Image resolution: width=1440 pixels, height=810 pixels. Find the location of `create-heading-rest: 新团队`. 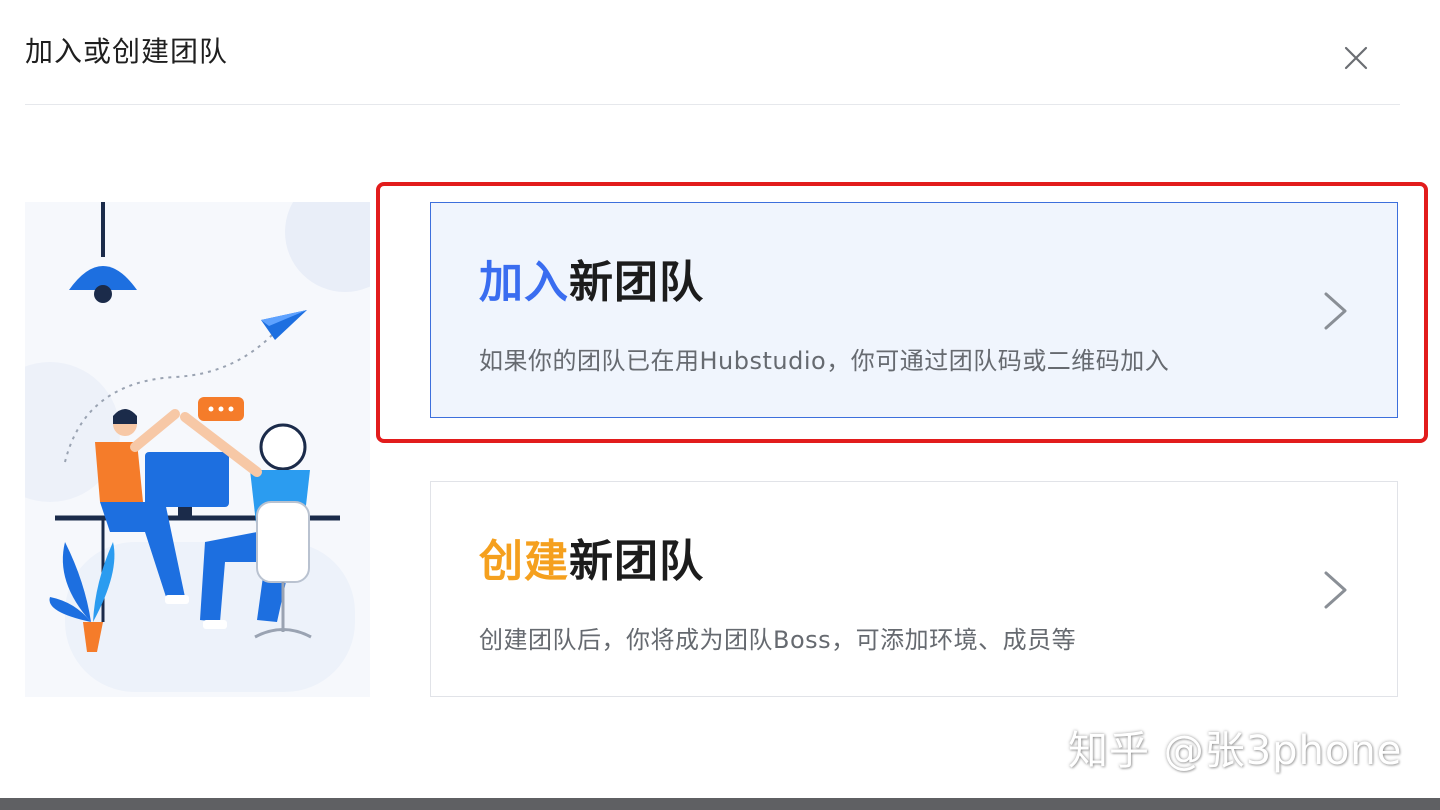

create-heading-rest: 新团队 is located at coordinates (636, 561).